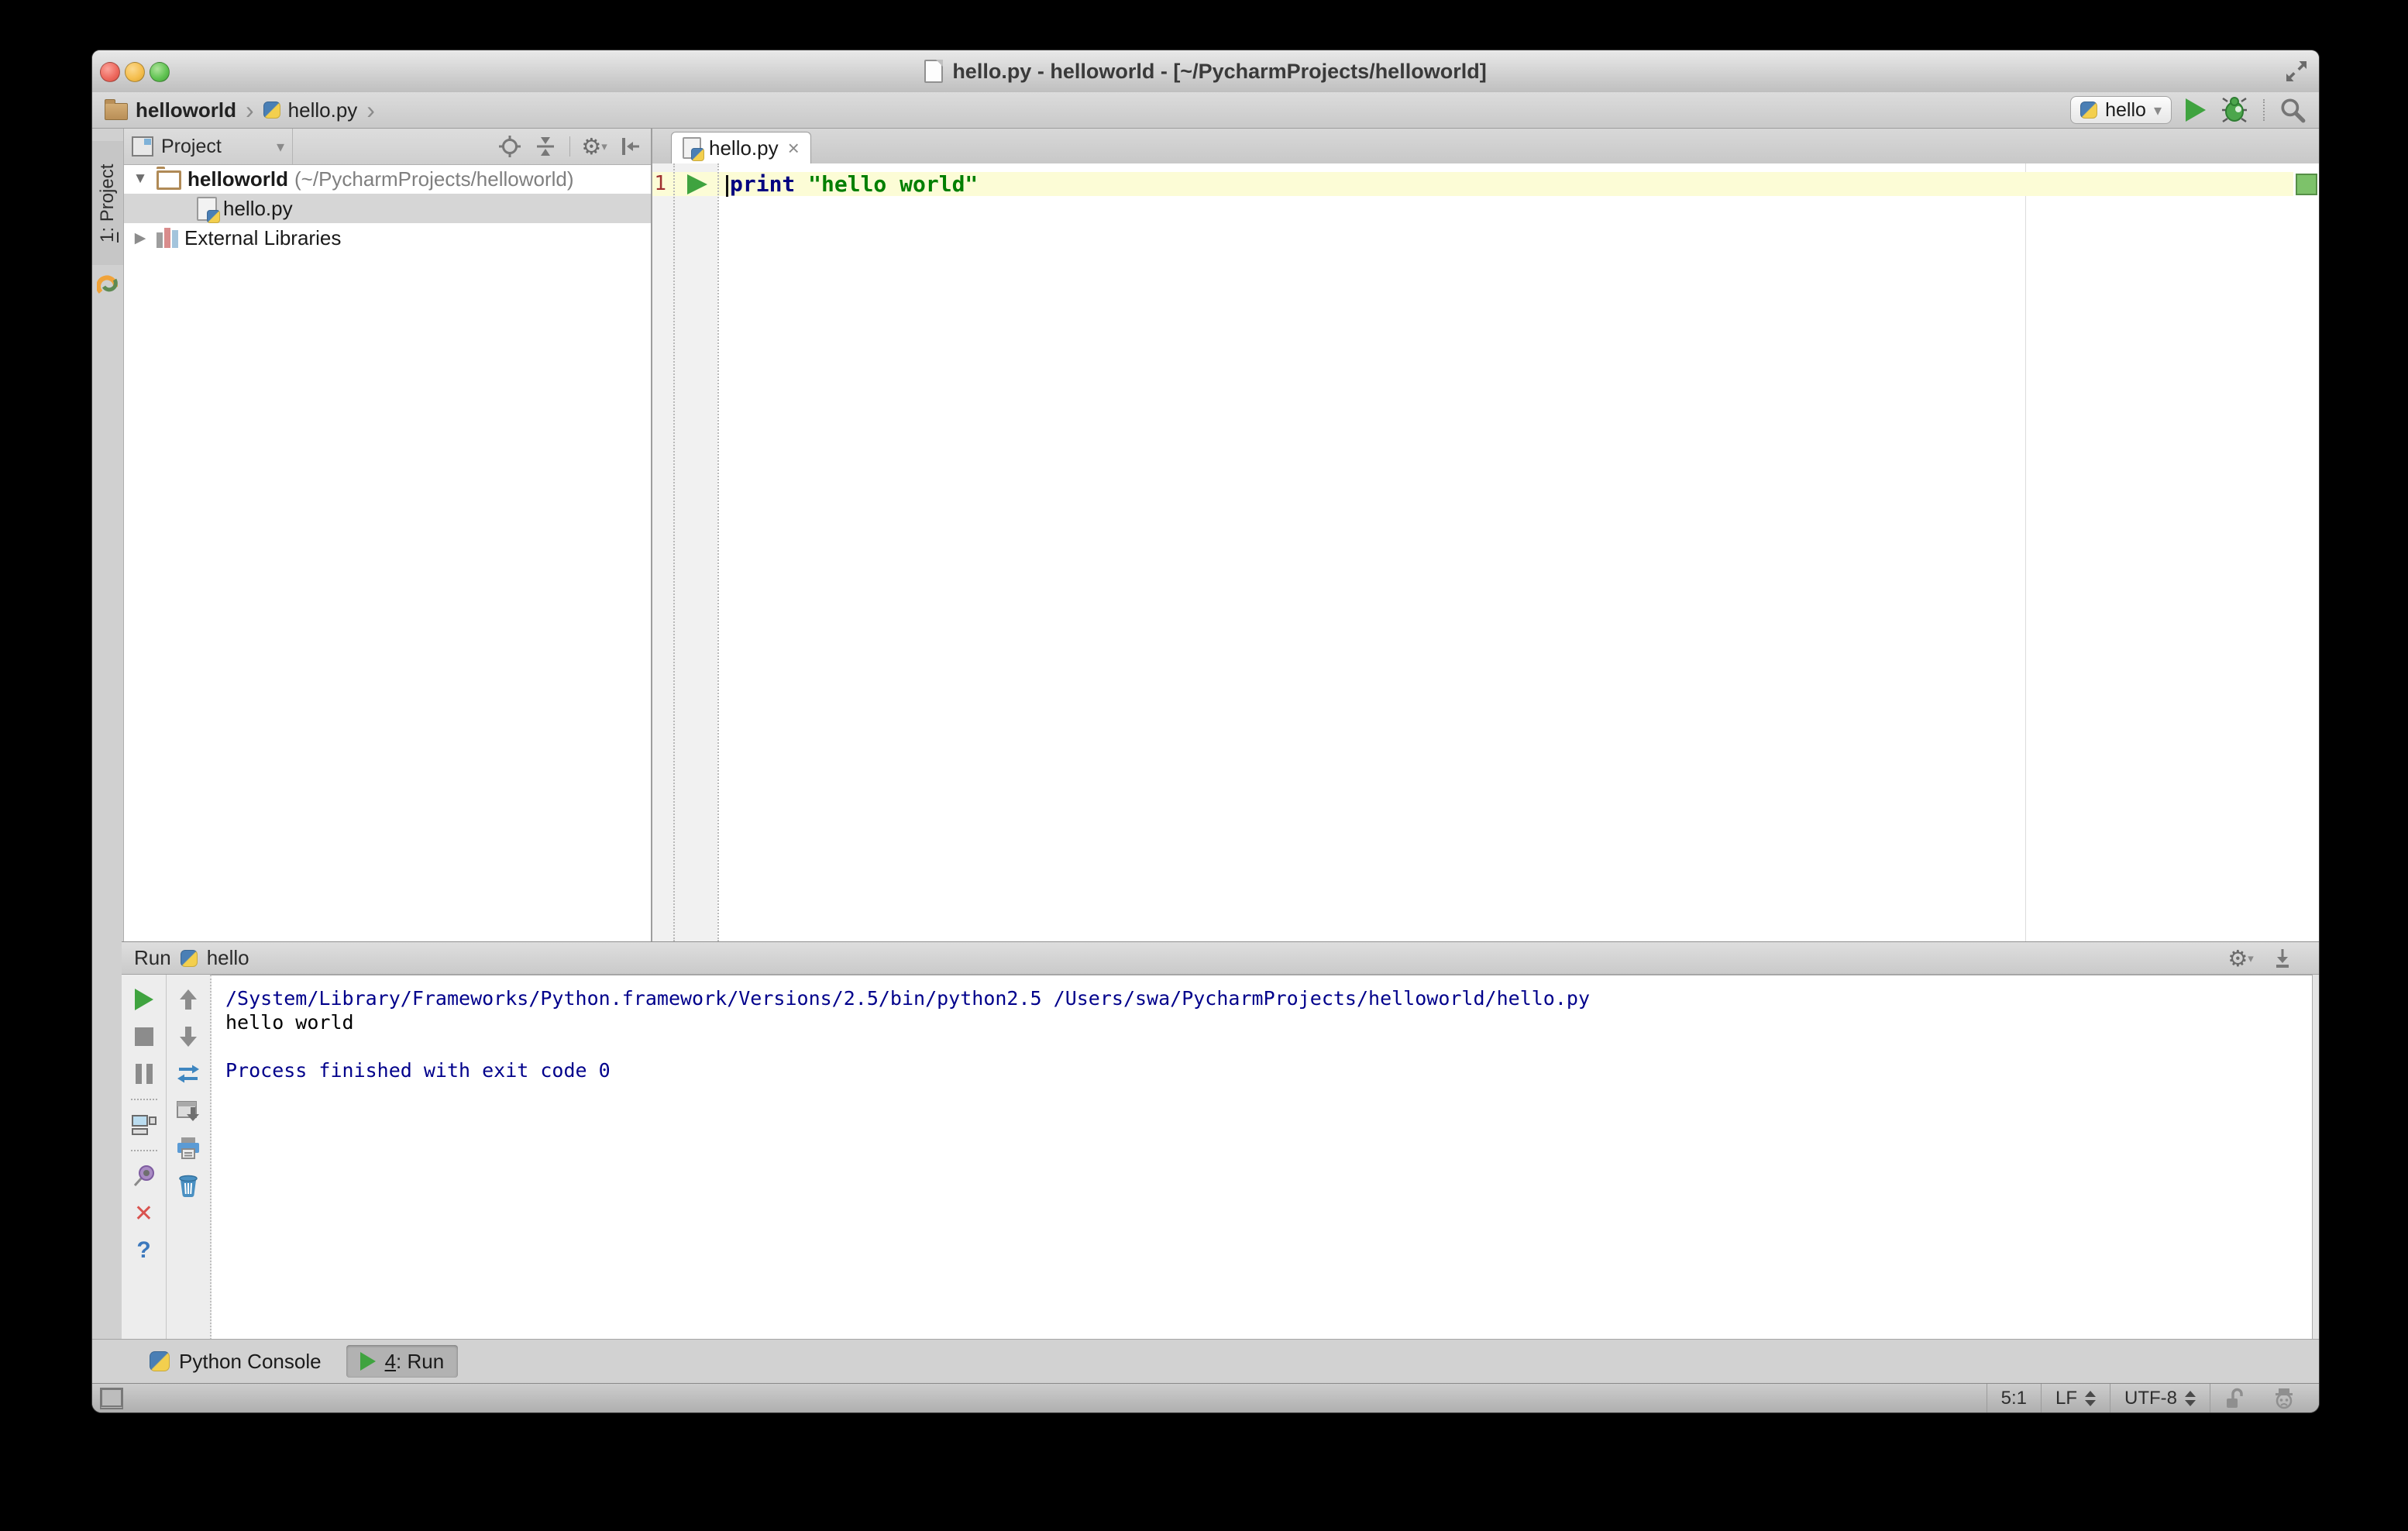 The image size is (2408, 1531). What do you see at coordinates (2234, 110) in the screenshot?
I see `debug-button` at bounding box center [2234, 110].